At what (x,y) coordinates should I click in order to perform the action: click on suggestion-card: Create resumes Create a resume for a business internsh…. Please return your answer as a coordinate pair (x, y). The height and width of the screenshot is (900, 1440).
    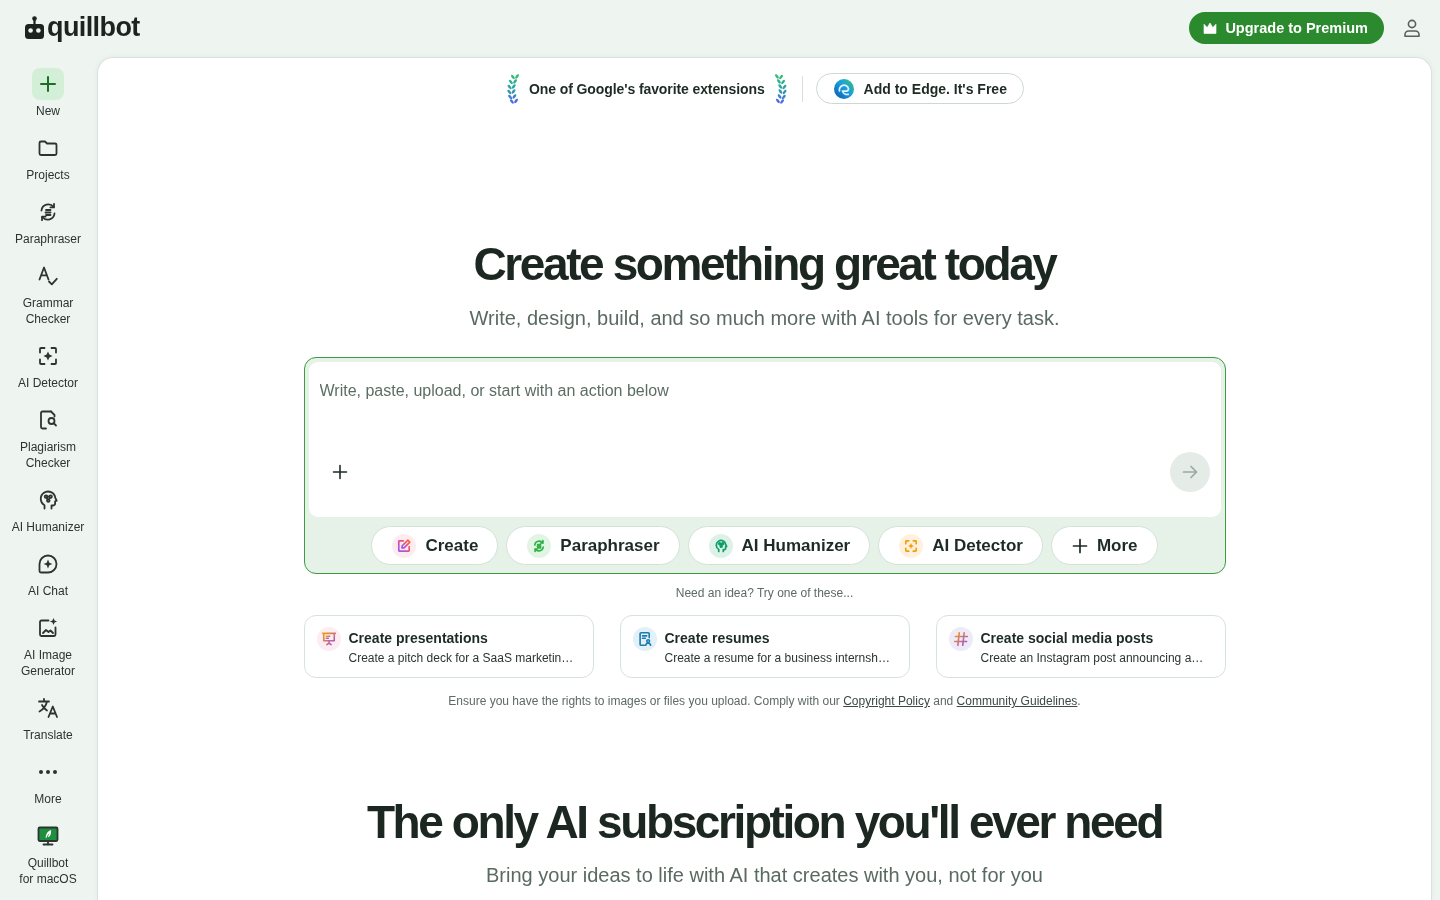
    Looking at the image, I should click on (764, 646).